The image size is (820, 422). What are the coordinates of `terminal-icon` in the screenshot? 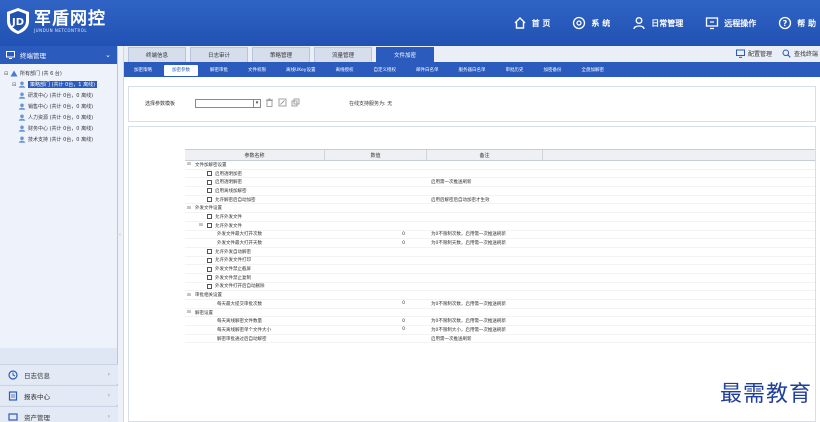 It's located at (10, 55).